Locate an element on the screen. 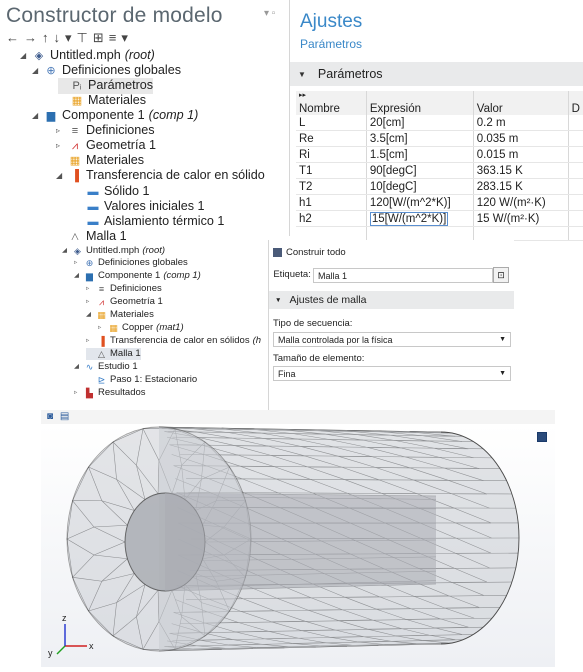  param-name-cell: T2 is located at coordinates (331, 187).